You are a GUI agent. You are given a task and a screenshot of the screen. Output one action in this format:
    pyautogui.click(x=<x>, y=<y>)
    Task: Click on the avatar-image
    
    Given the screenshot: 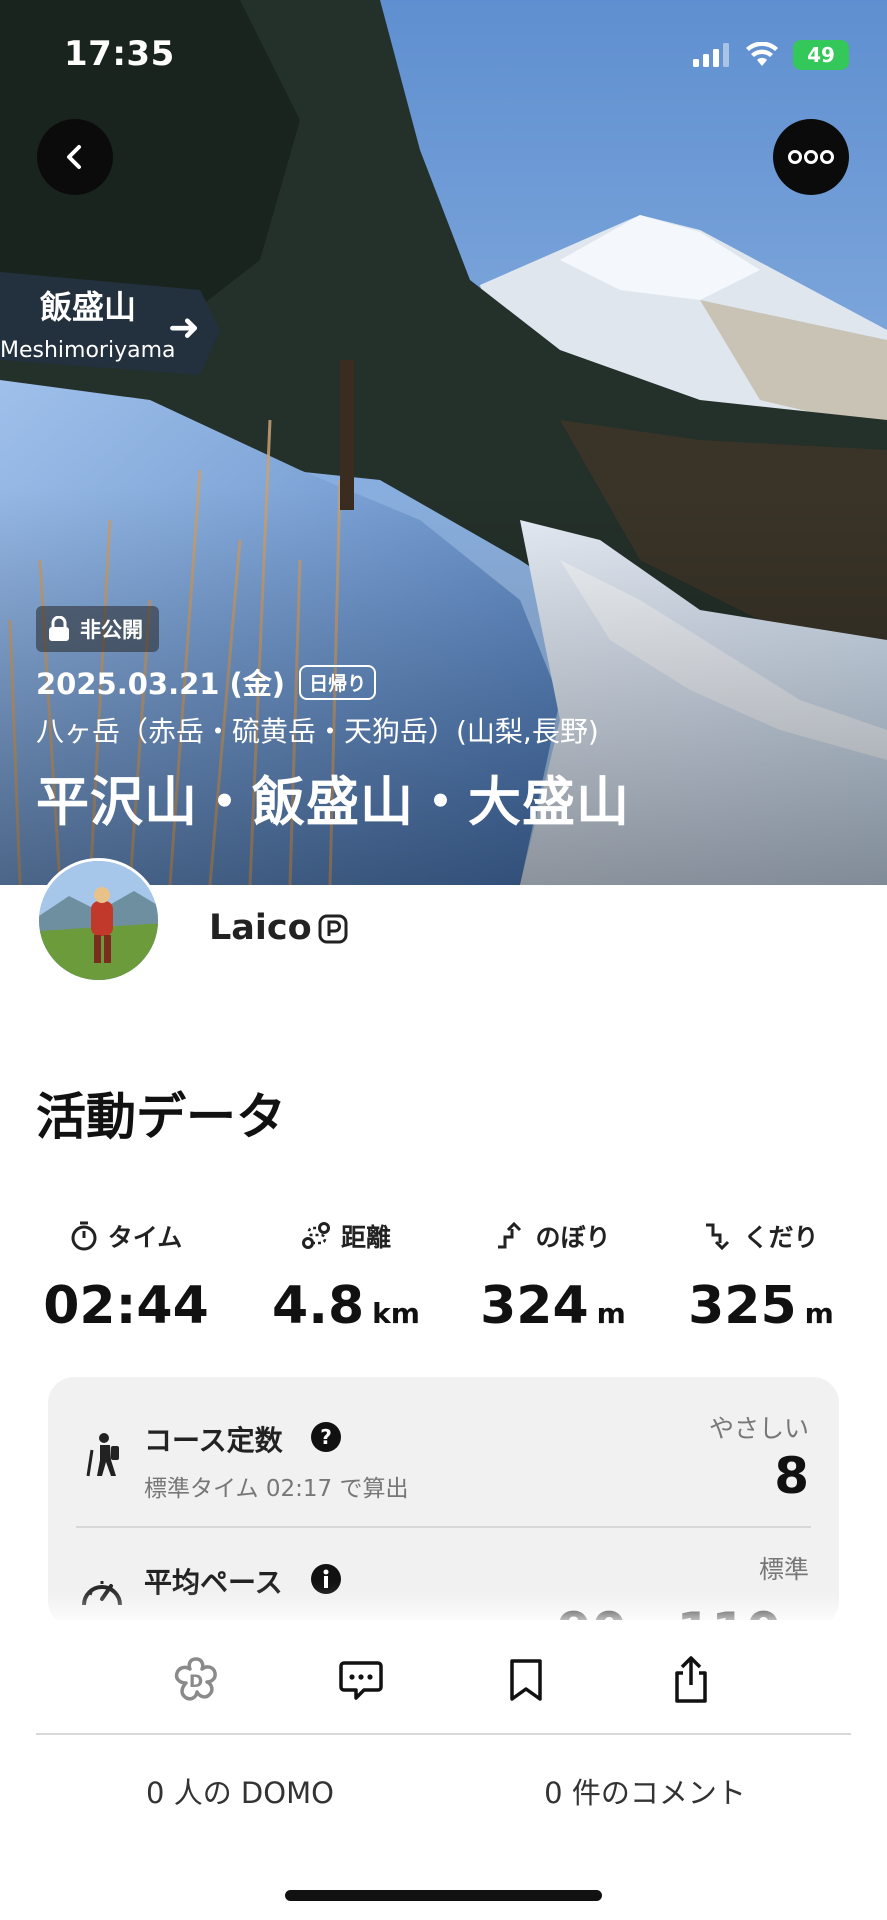 What is the action you would take?
    pyautogui.click(x=98, y=920)
    